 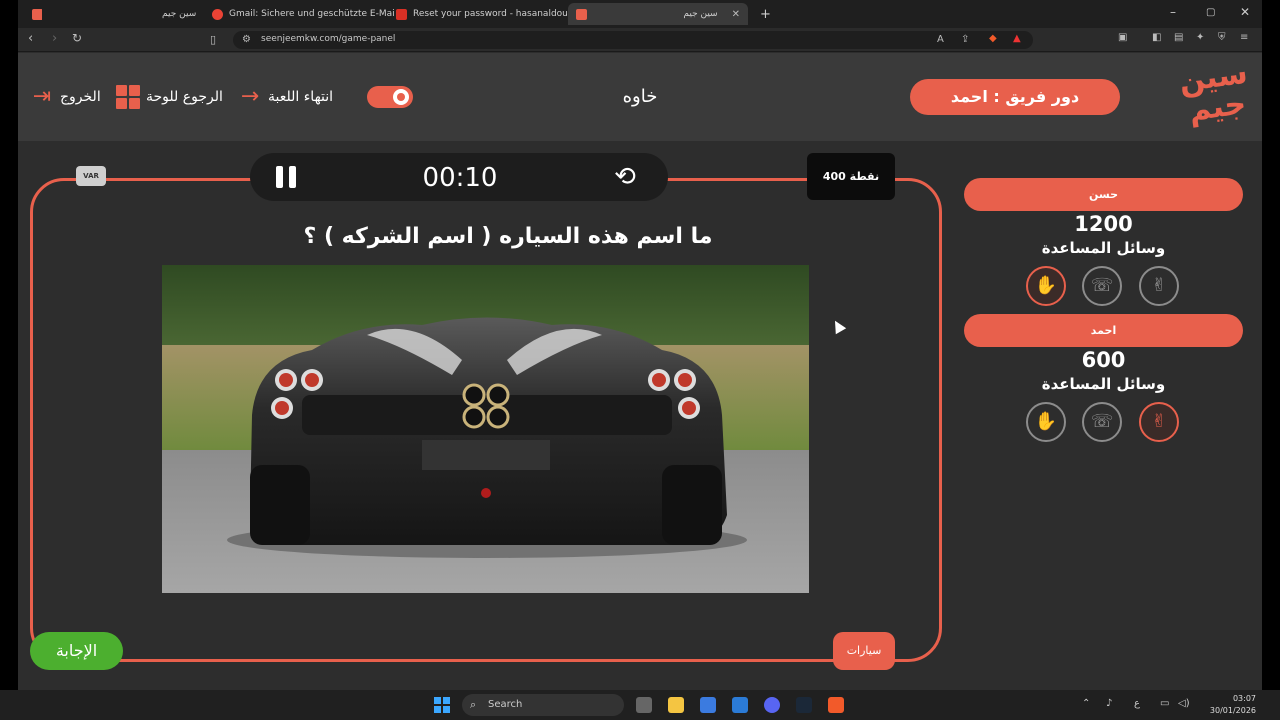 What do you see at coordinates (1086, 703) in the screenshot?
I see `tray-overflow-icon: ⌃` at bounding box center [1086, 703].